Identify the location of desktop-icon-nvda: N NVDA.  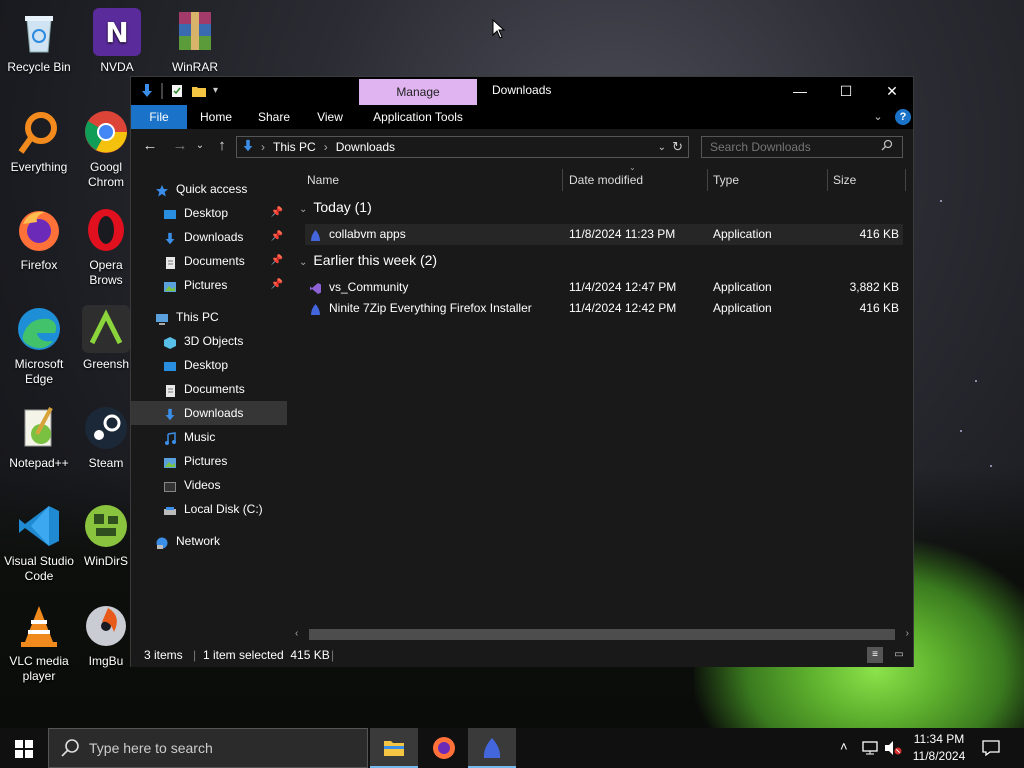
(117, 41).